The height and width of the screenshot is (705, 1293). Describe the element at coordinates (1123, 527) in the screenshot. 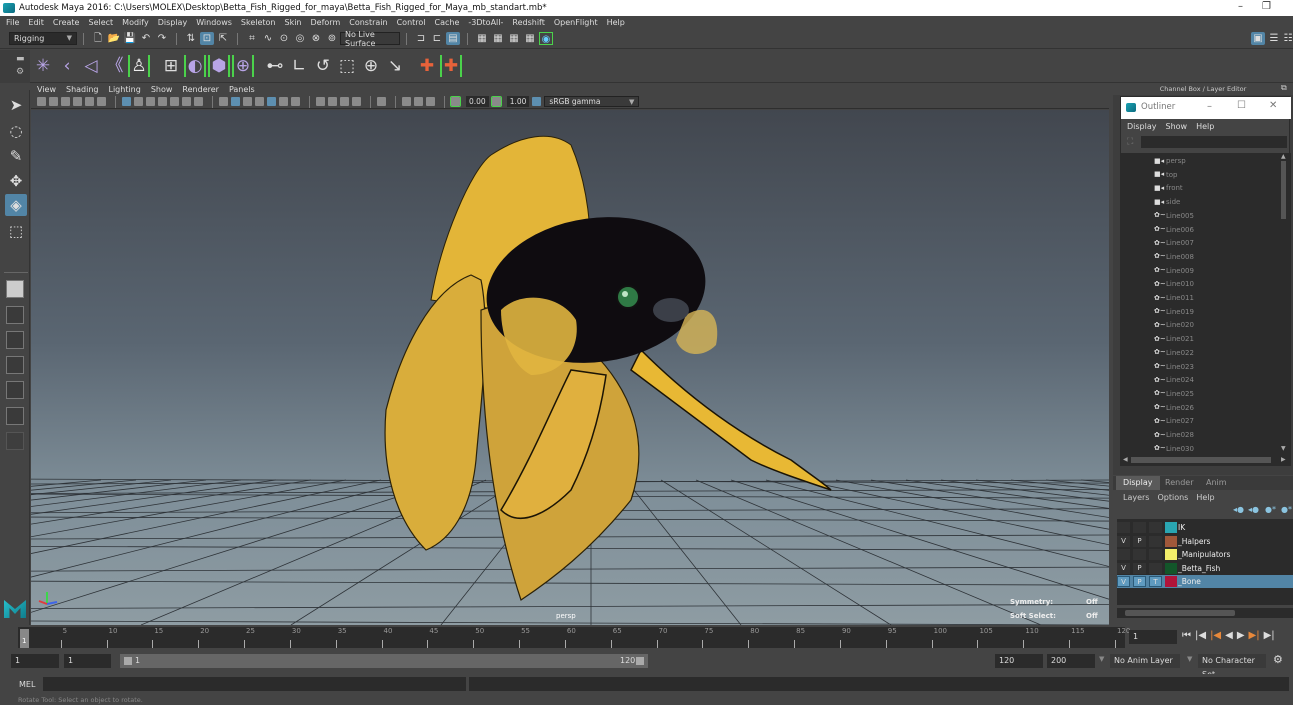

I see `layer-visibility-toggle` at that location.